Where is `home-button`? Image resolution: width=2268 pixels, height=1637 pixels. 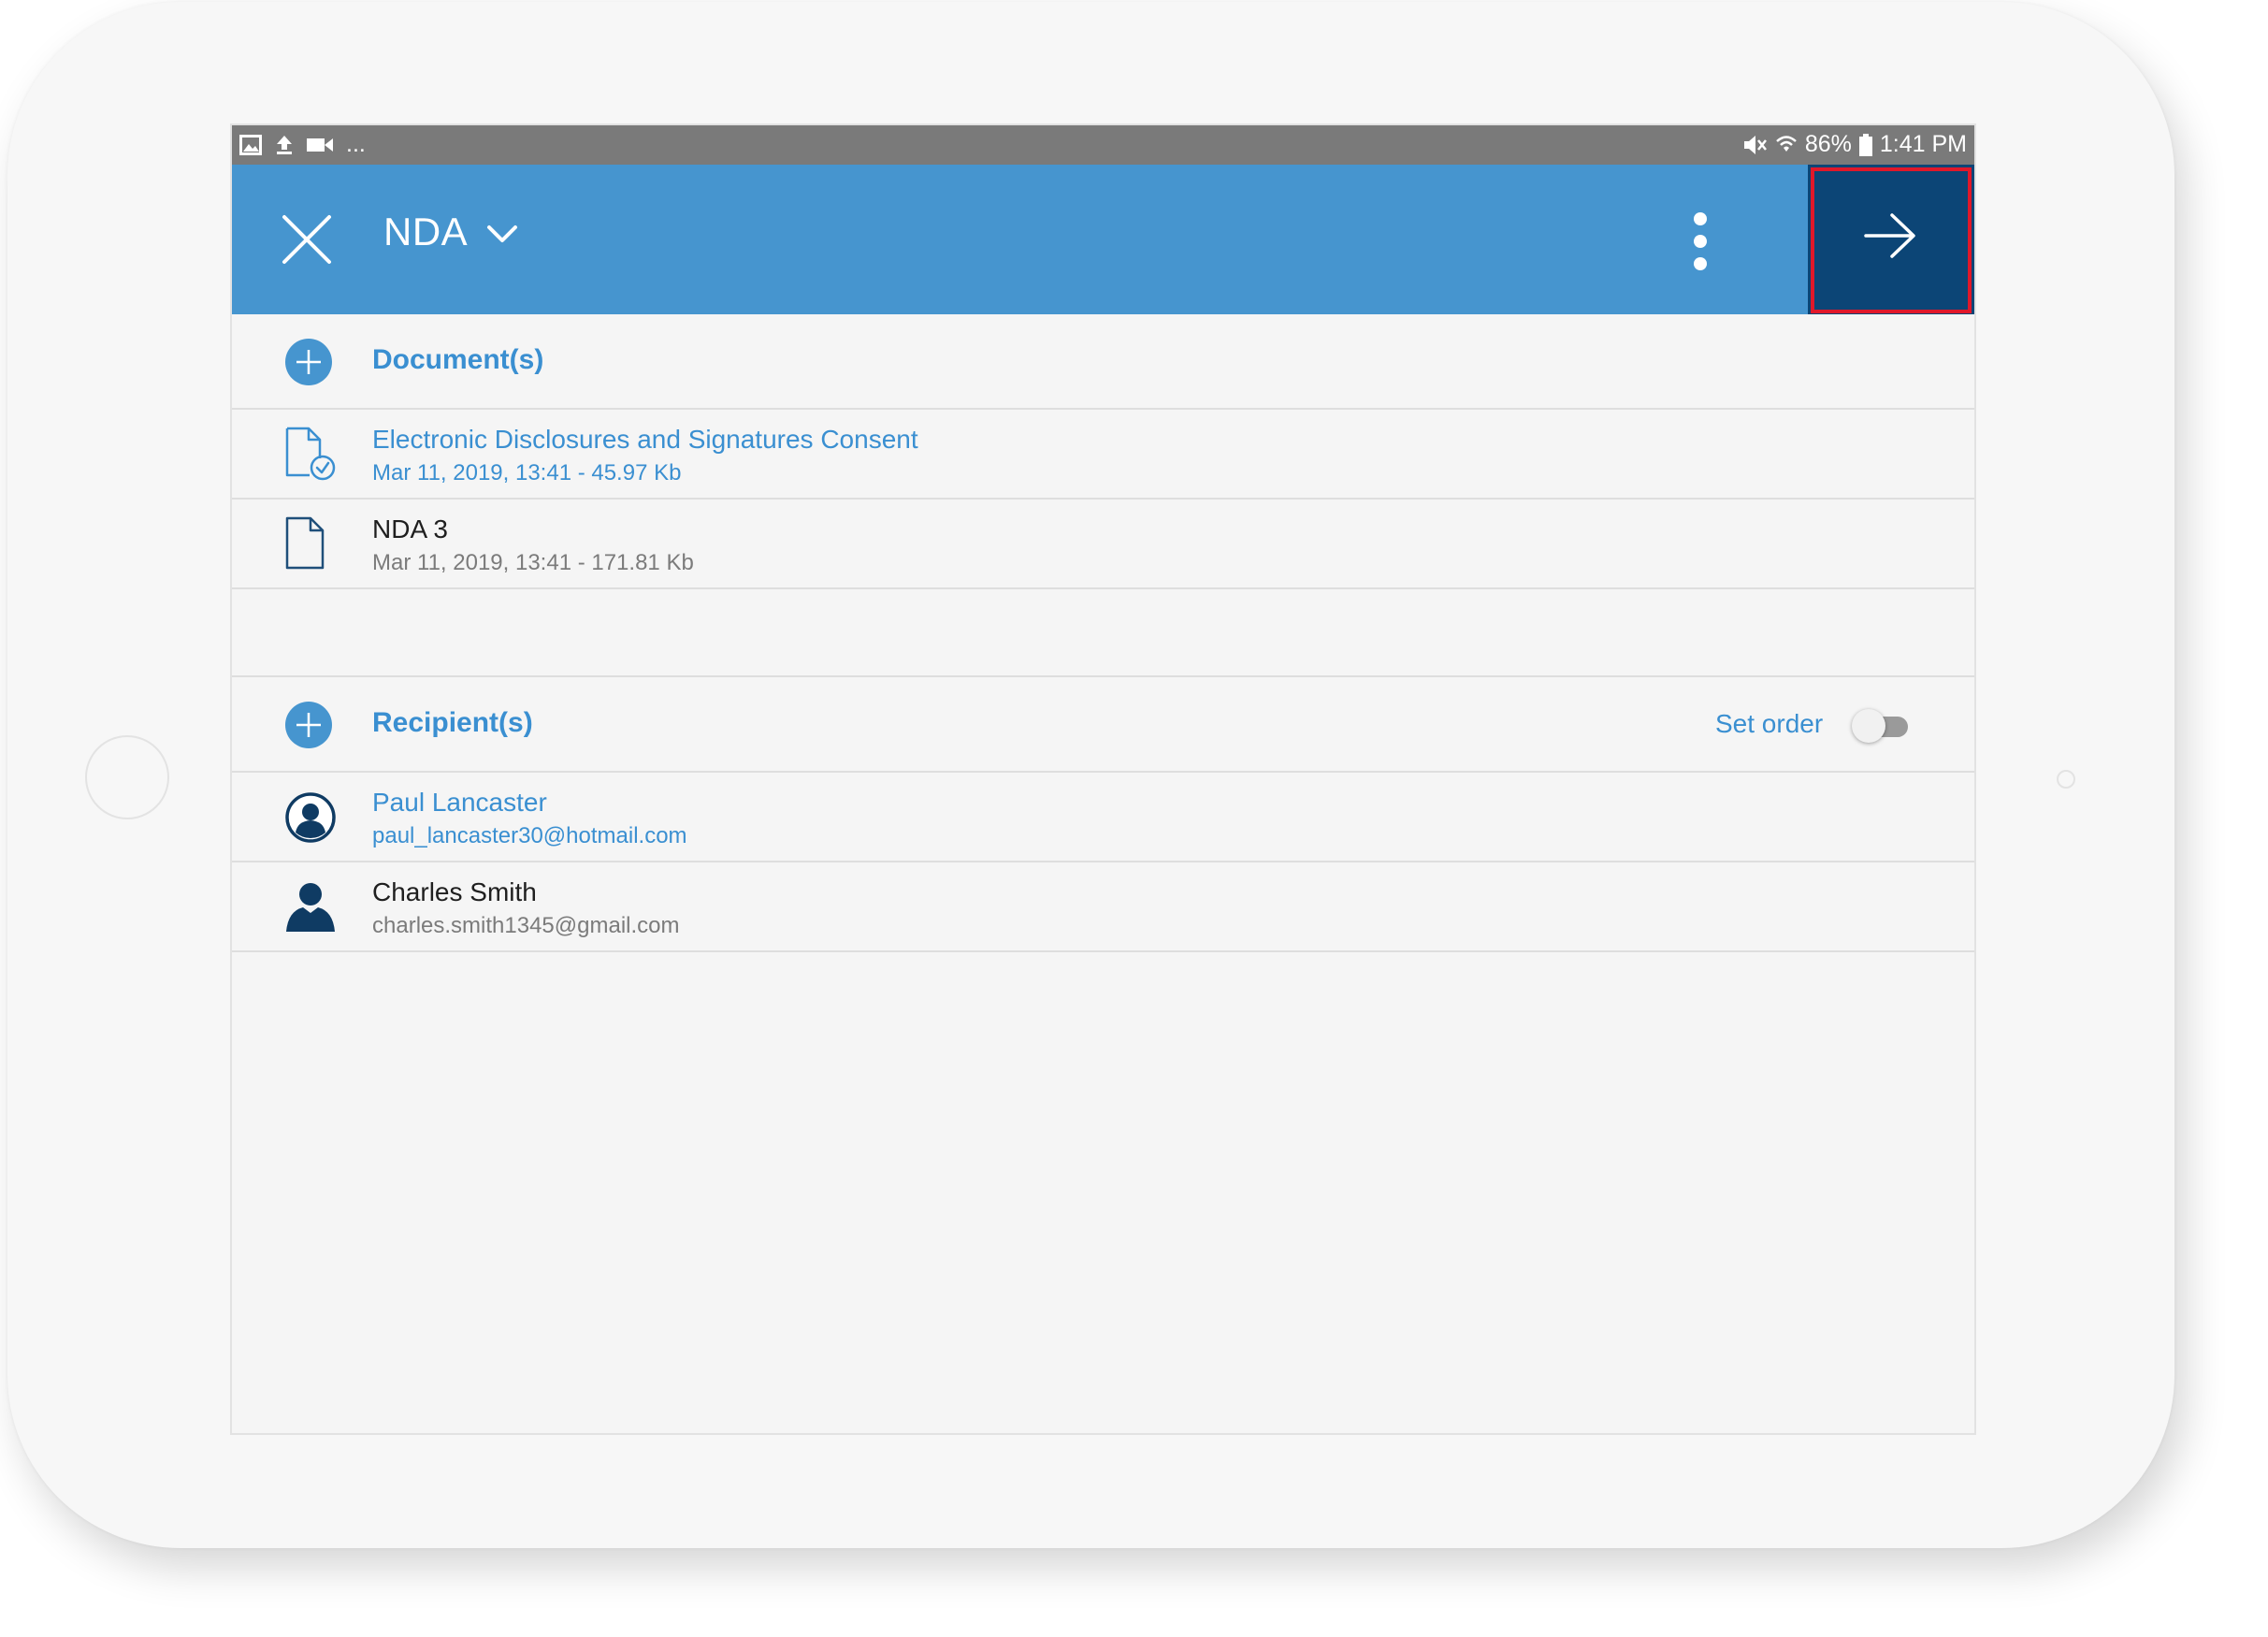
home-button is located at coordinates (127, 777).